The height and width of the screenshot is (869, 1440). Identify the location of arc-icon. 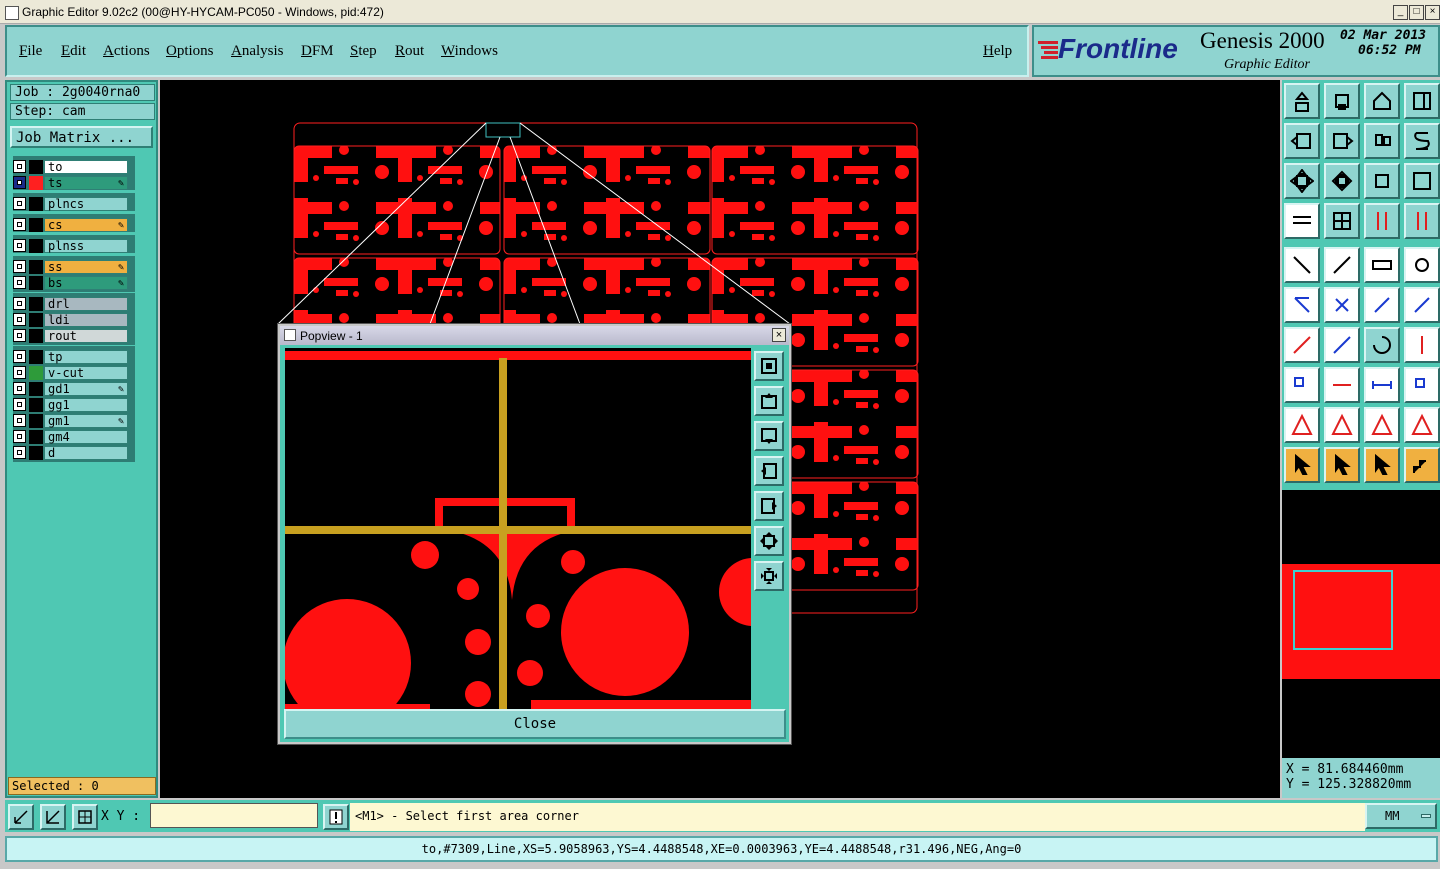
(1422, 305).